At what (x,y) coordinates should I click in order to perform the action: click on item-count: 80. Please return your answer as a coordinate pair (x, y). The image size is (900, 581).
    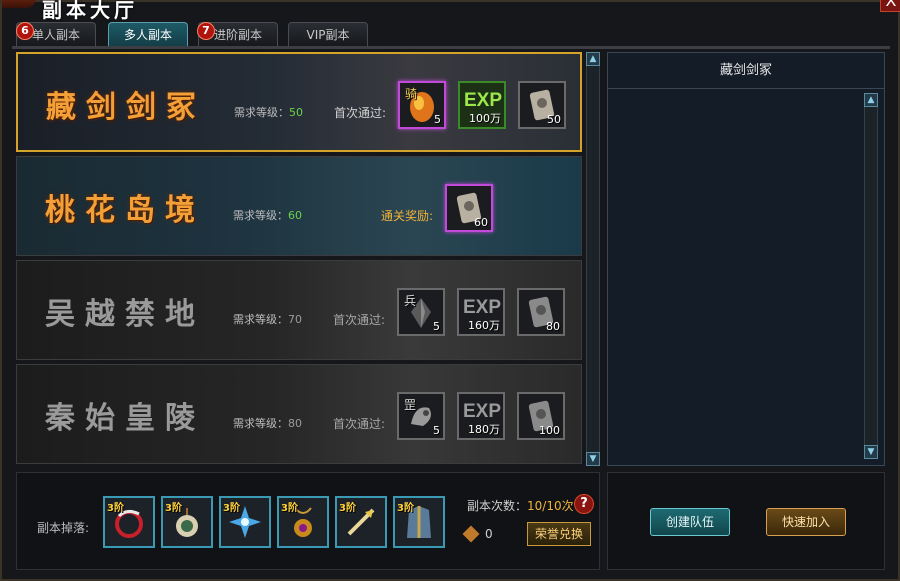
    Looking at the image, I should click on (553, 326).